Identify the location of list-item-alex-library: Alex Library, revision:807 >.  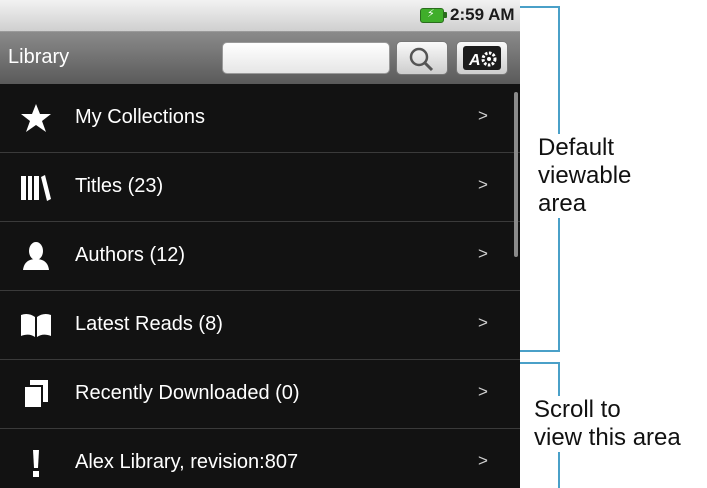
(260, 458).